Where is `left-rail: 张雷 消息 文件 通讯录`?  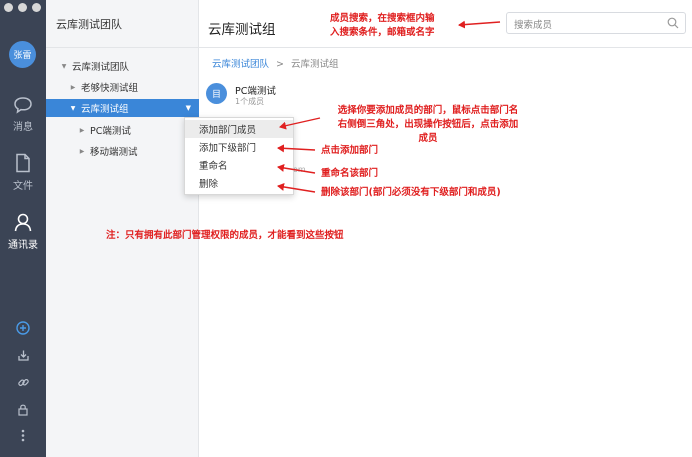 left-rail: 张雷 消息 文件 通讯录 is located at coordinates (23, 228).